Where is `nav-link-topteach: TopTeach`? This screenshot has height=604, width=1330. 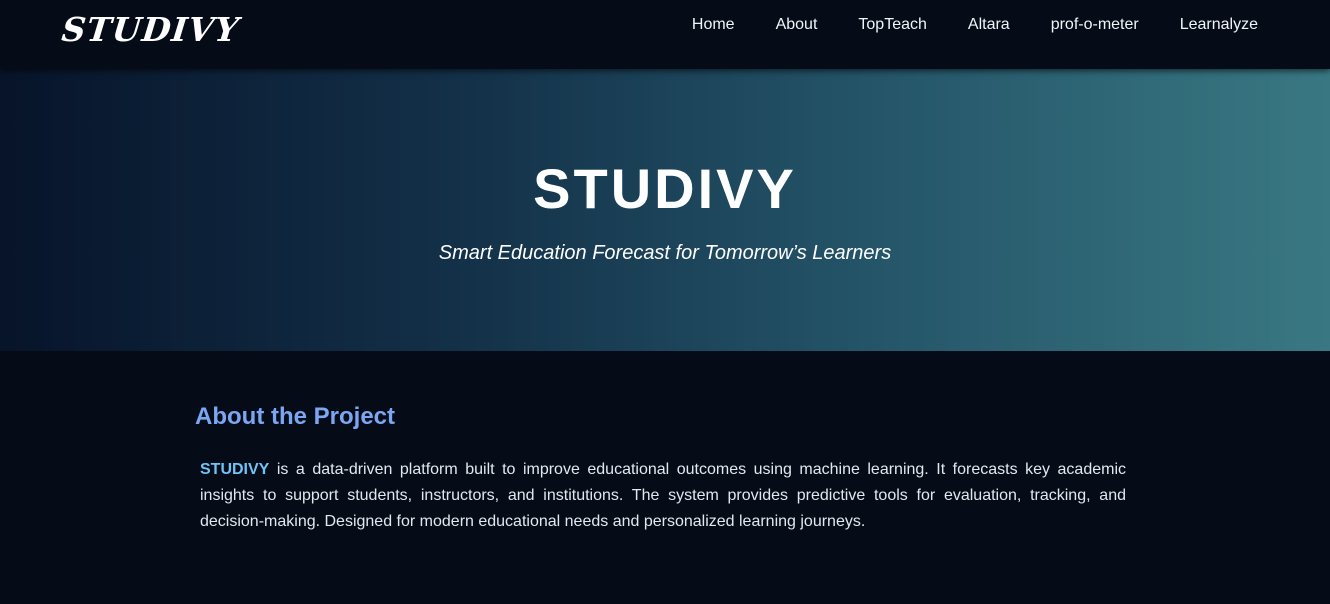 nav-link-topteach: TopTeach is located at coordinates (892, 25).